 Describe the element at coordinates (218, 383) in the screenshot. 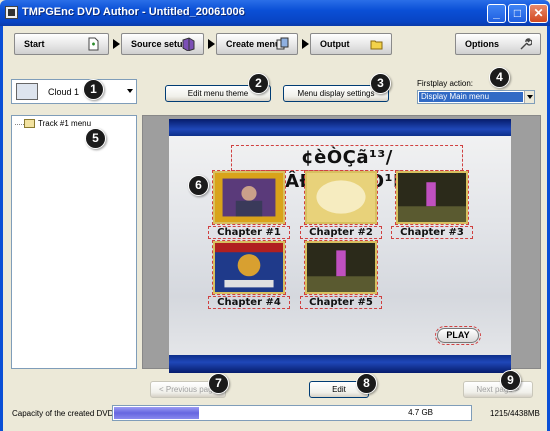

I see `callout-badge-7: 7` at that location.